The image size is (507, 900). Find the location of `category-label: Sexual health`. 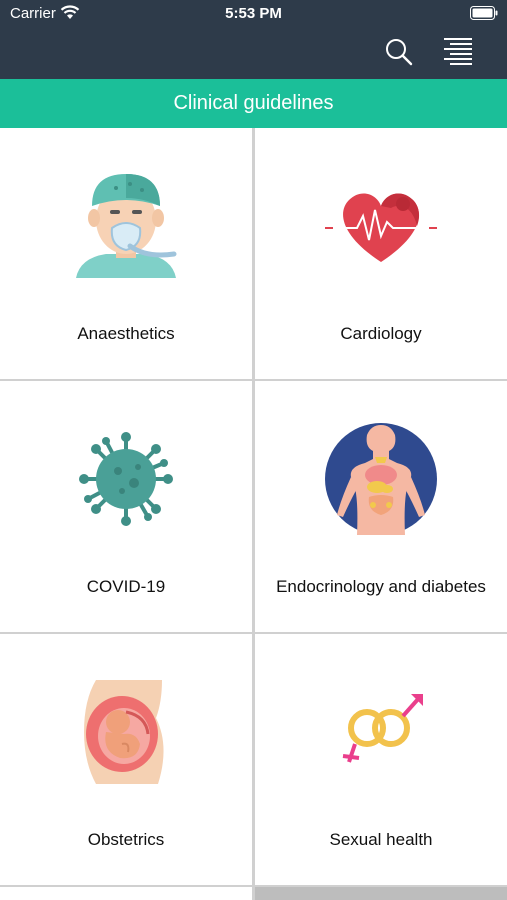

category-label: Sexual health is located at coordinates (381, 839).